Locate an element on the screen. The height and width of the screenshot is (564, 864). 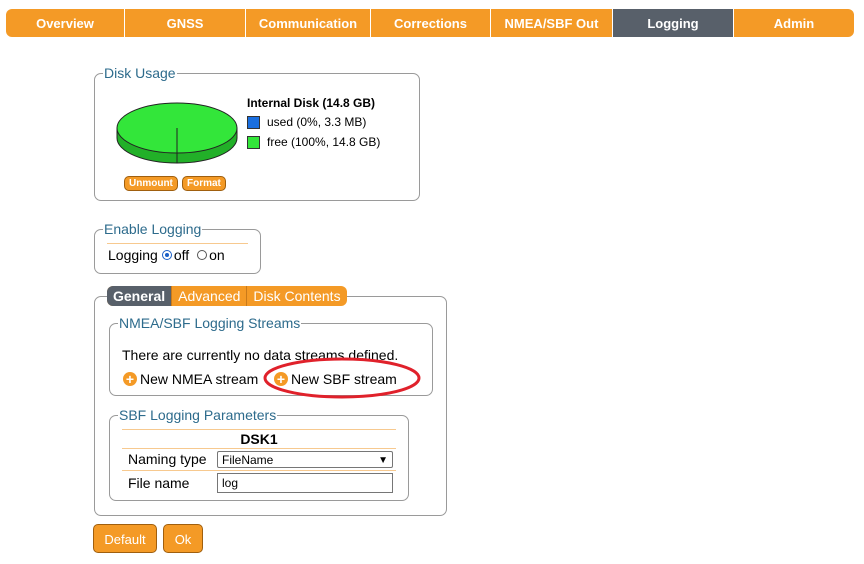
naming-type-value: FileName is located at coordinates (248, 460).